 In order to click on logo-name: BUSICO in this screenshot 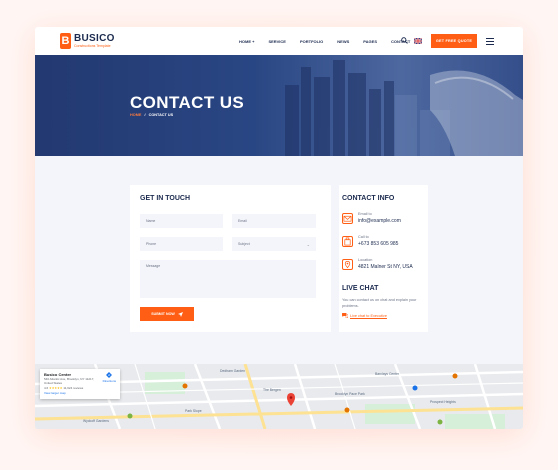, I will do `click(94, 38)`.